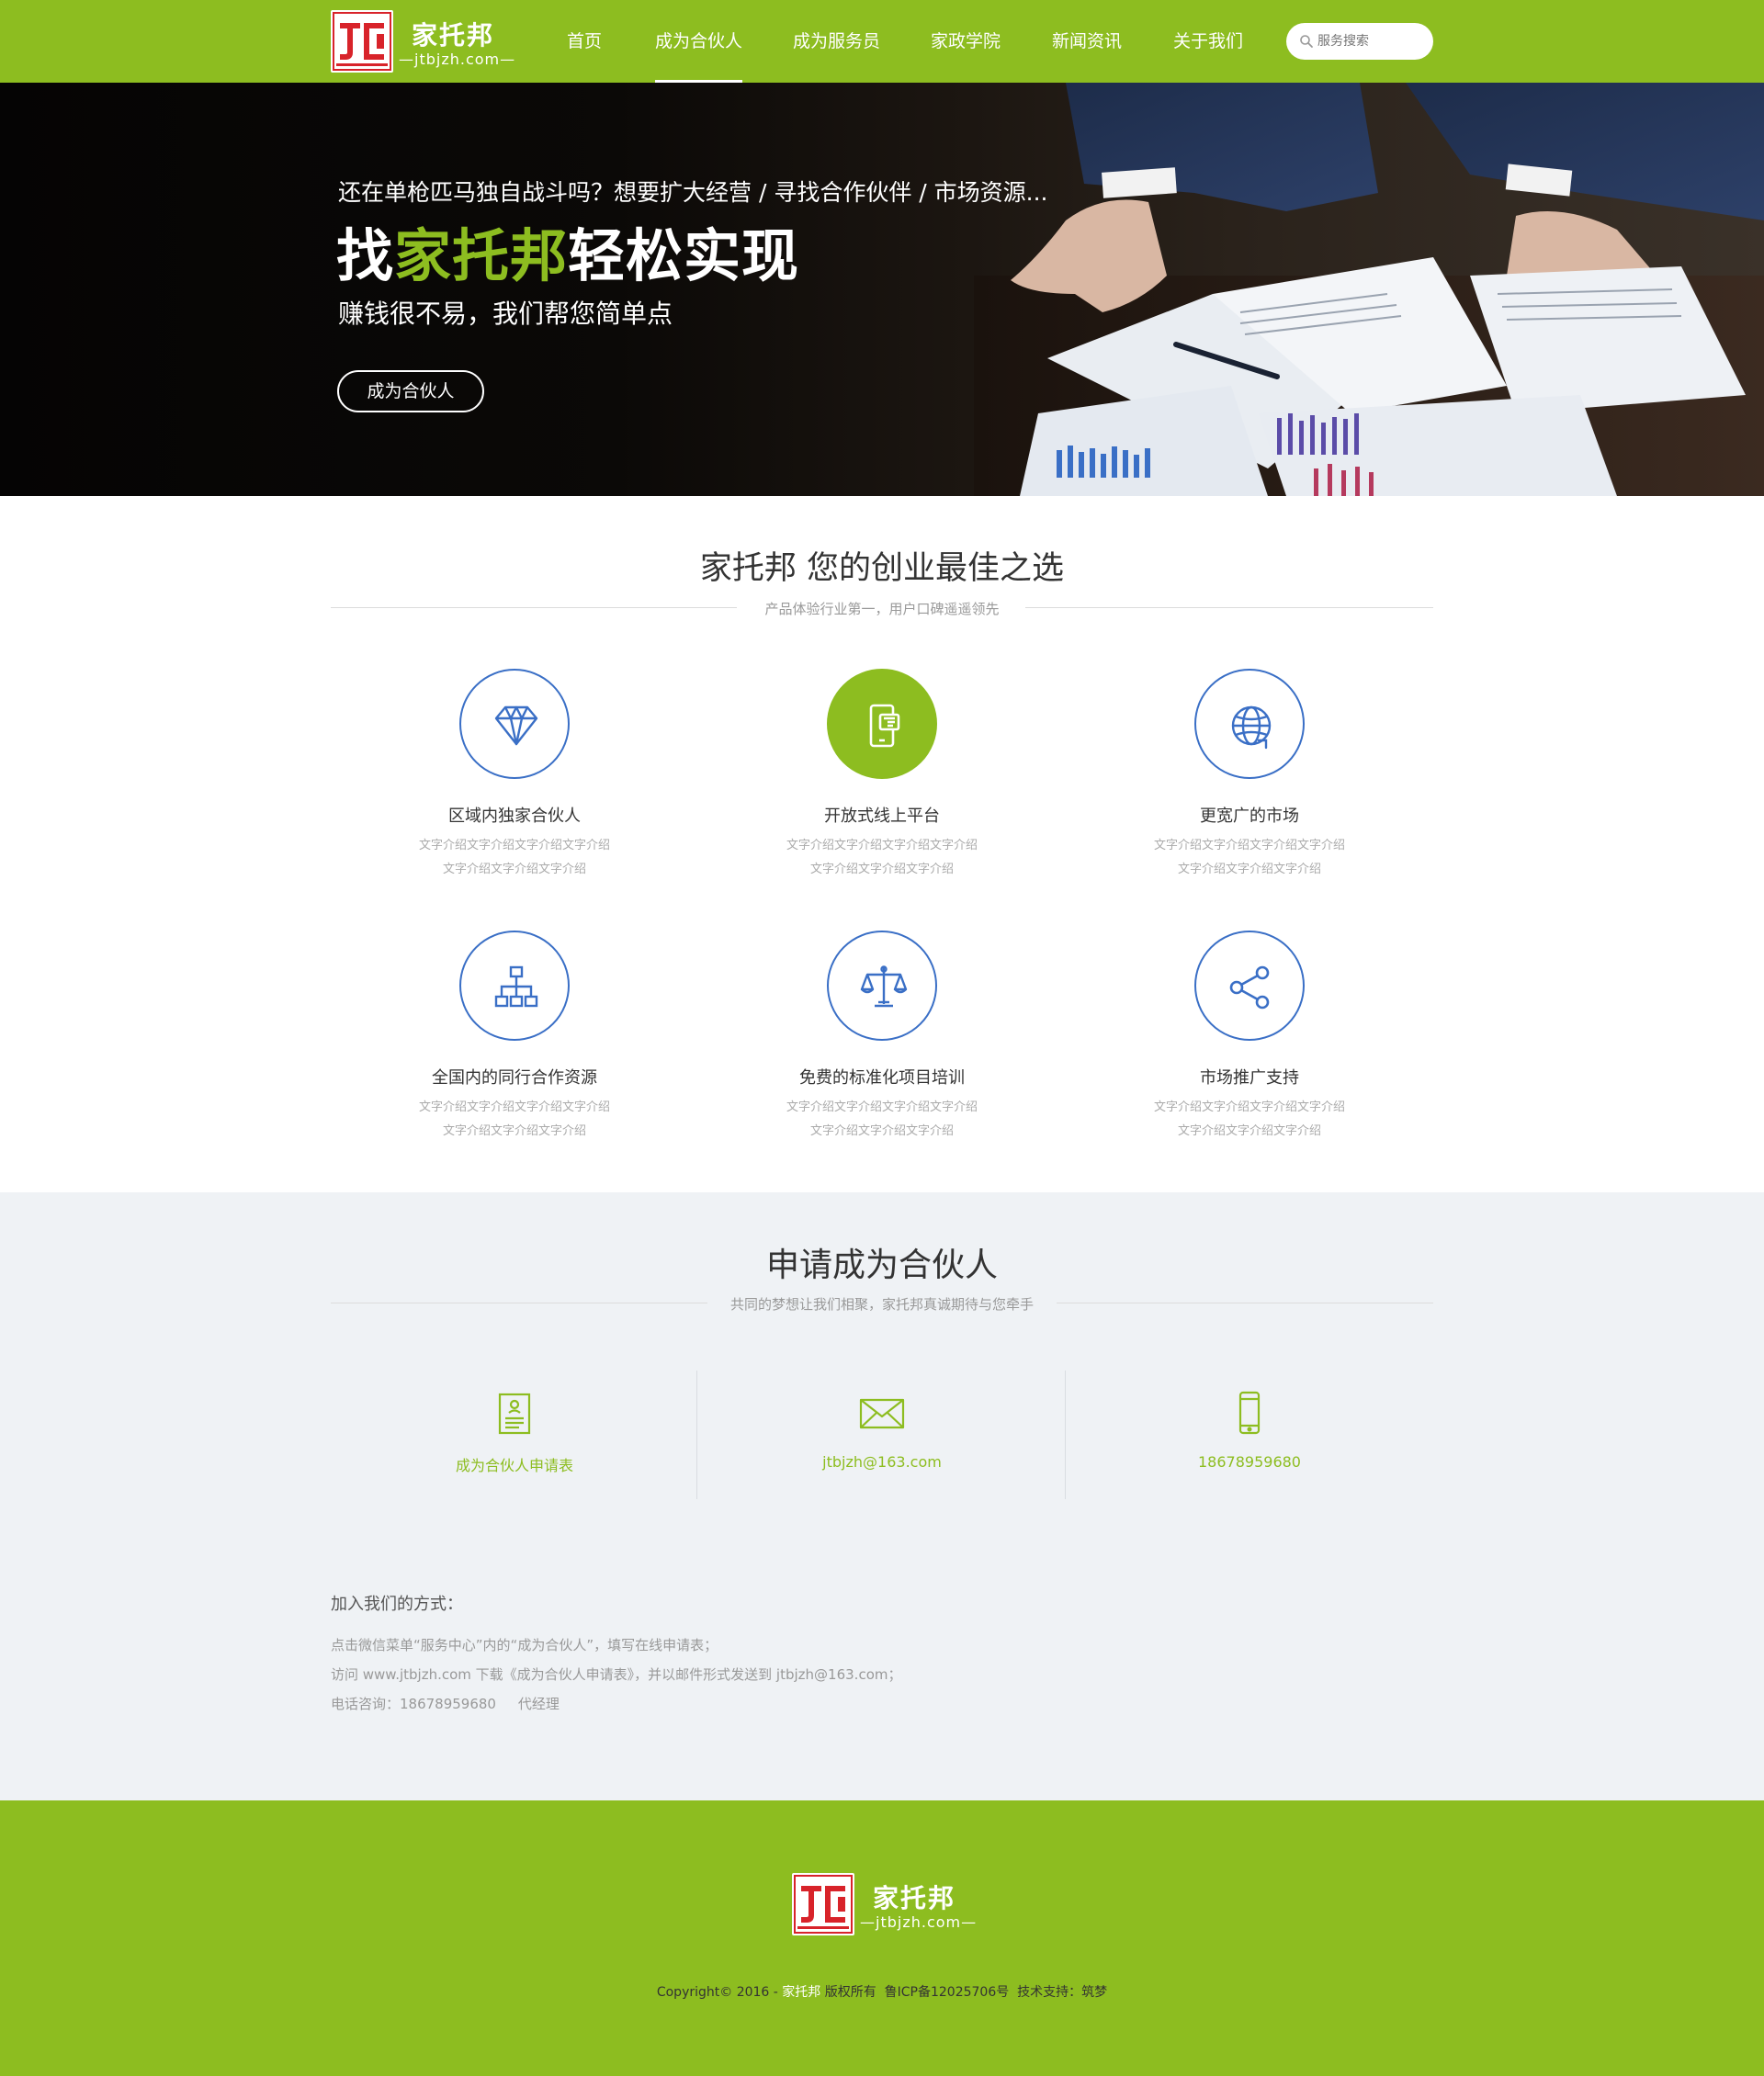  What do you see at coordinates (524, 1645) in the screenshot?
I see `join-method-line: 点击微信菜单“服务中心”内的“成为合伙人”，填写在线申请表；` at bounding box center [524, 1645].